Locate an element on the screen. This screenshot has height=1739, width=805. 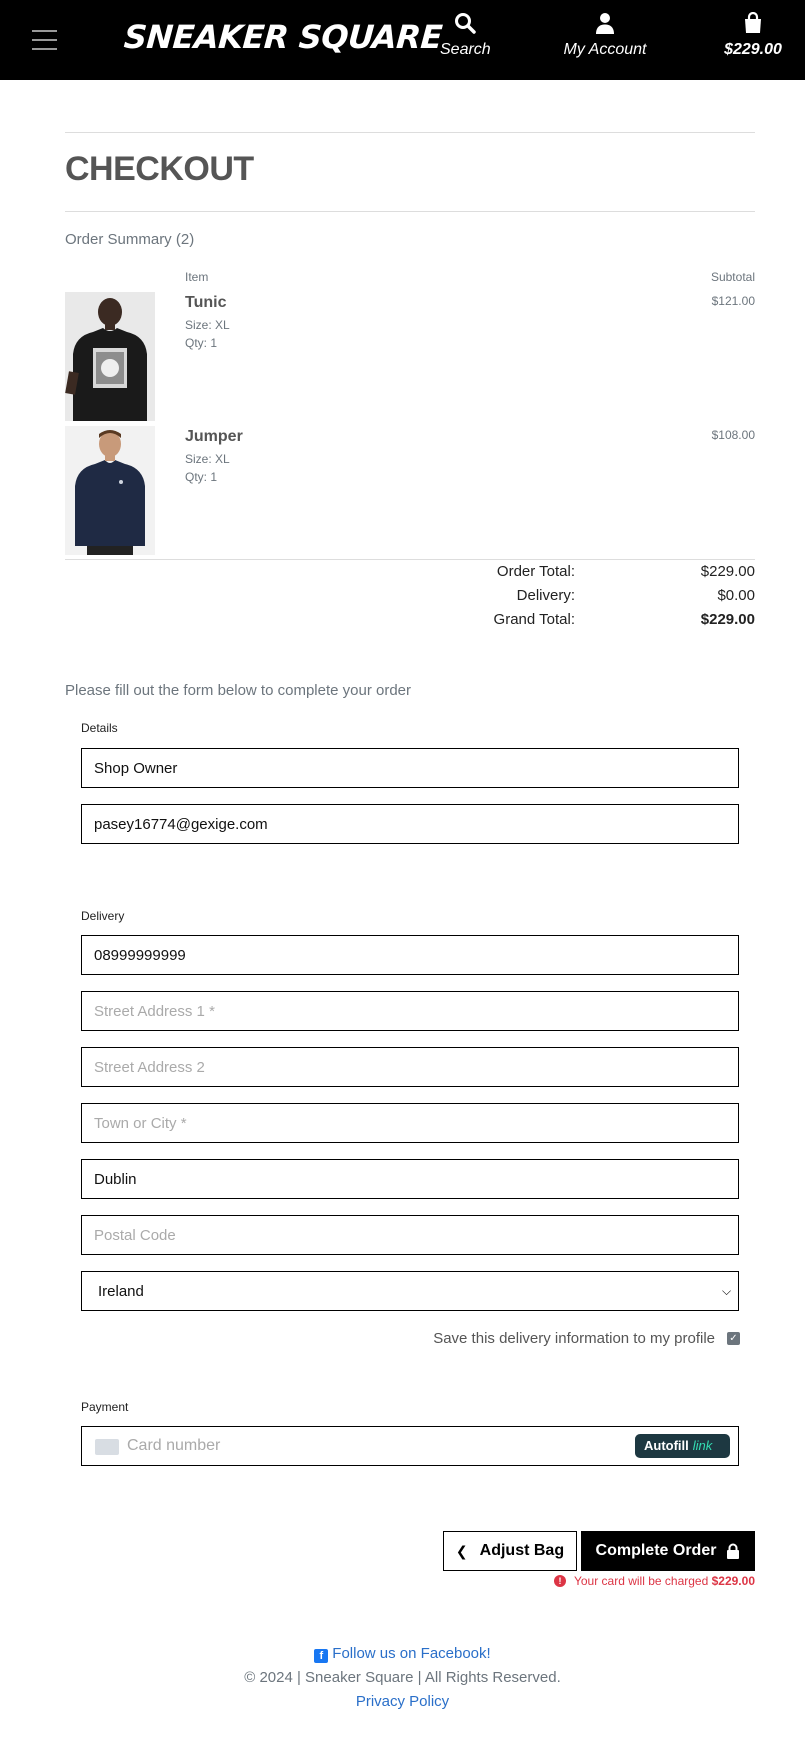
top-navbar: SNEAKER SQUARE Search My Account $229.00 is located at coordinates (402, 40).